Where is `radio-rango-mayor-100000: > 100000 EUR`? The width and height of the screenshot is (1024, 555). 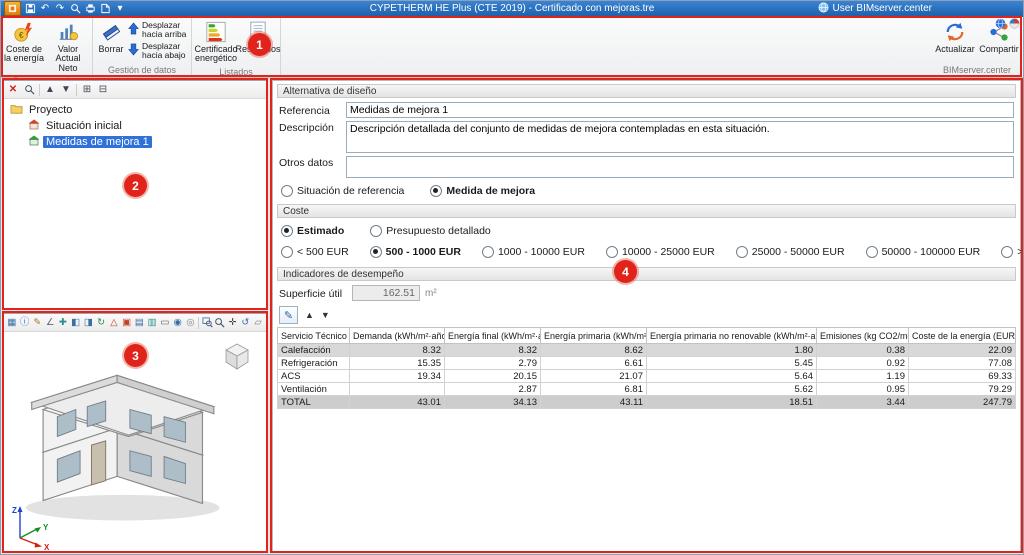
radio-rango-mayor-100000: > 100000 EUR is located at coordinates (1012, 252).